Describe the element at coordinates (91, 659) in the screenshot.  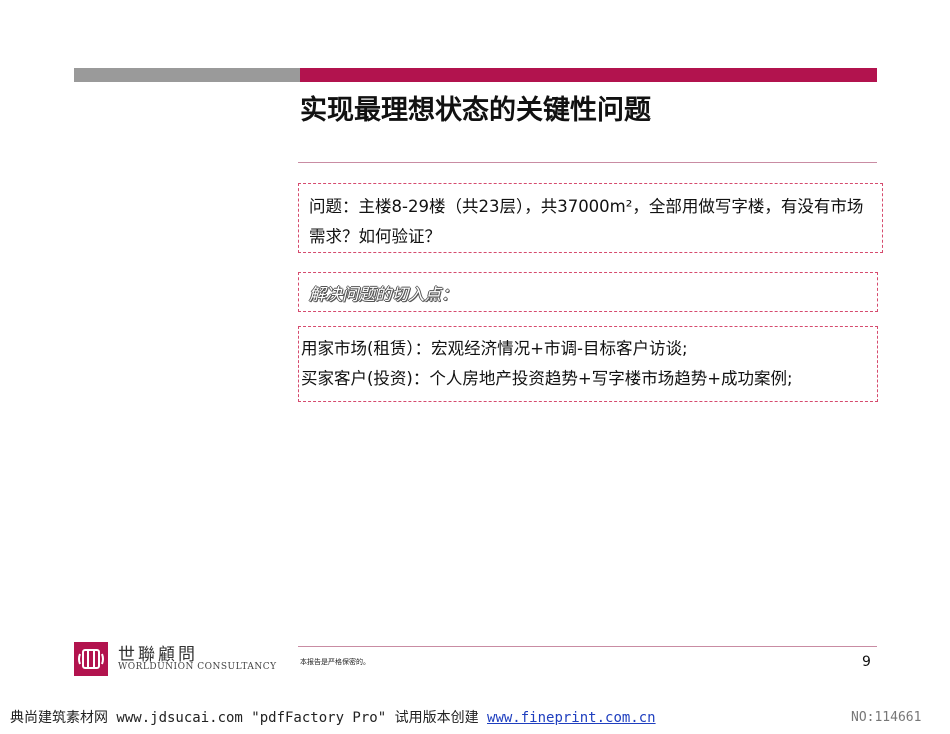
I see `company-logo-icon` at that location.